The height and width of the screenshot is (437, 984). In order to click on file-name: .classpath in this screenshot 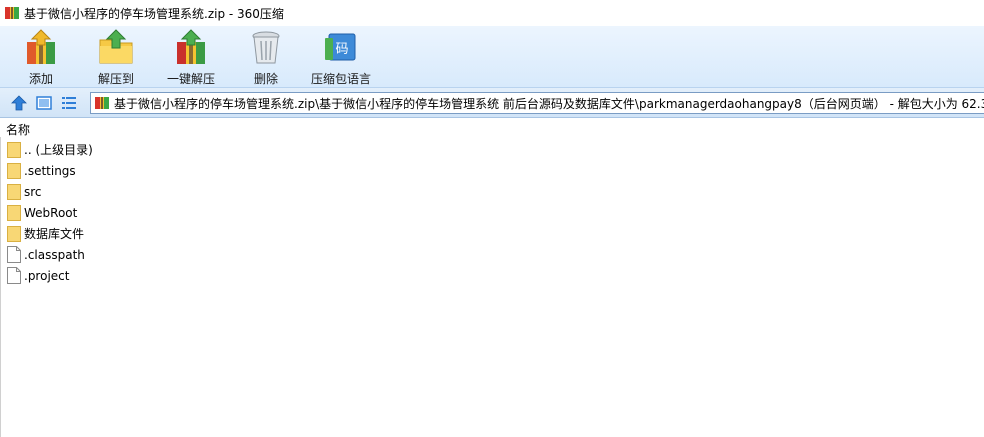, I will do `click(54, 254)`.